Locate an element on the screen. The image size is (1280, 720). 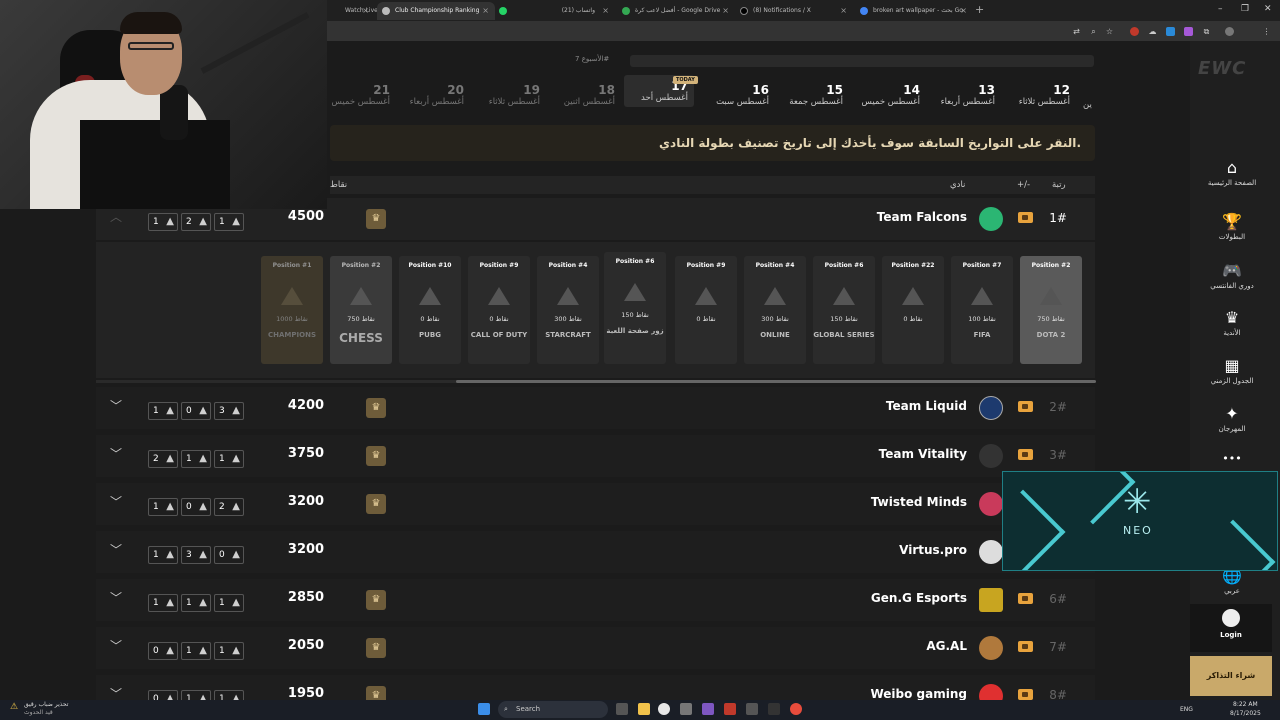
horizontal-scrollbar is located at coordinates (596, 381).